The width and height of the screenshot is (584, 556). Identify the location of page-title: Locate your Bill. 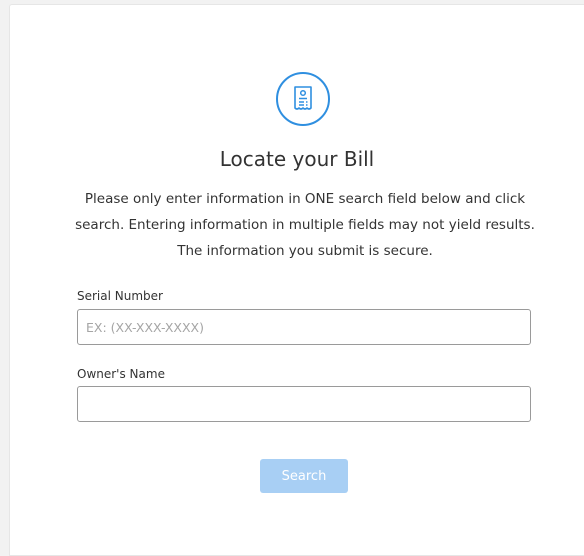
(297, 159).